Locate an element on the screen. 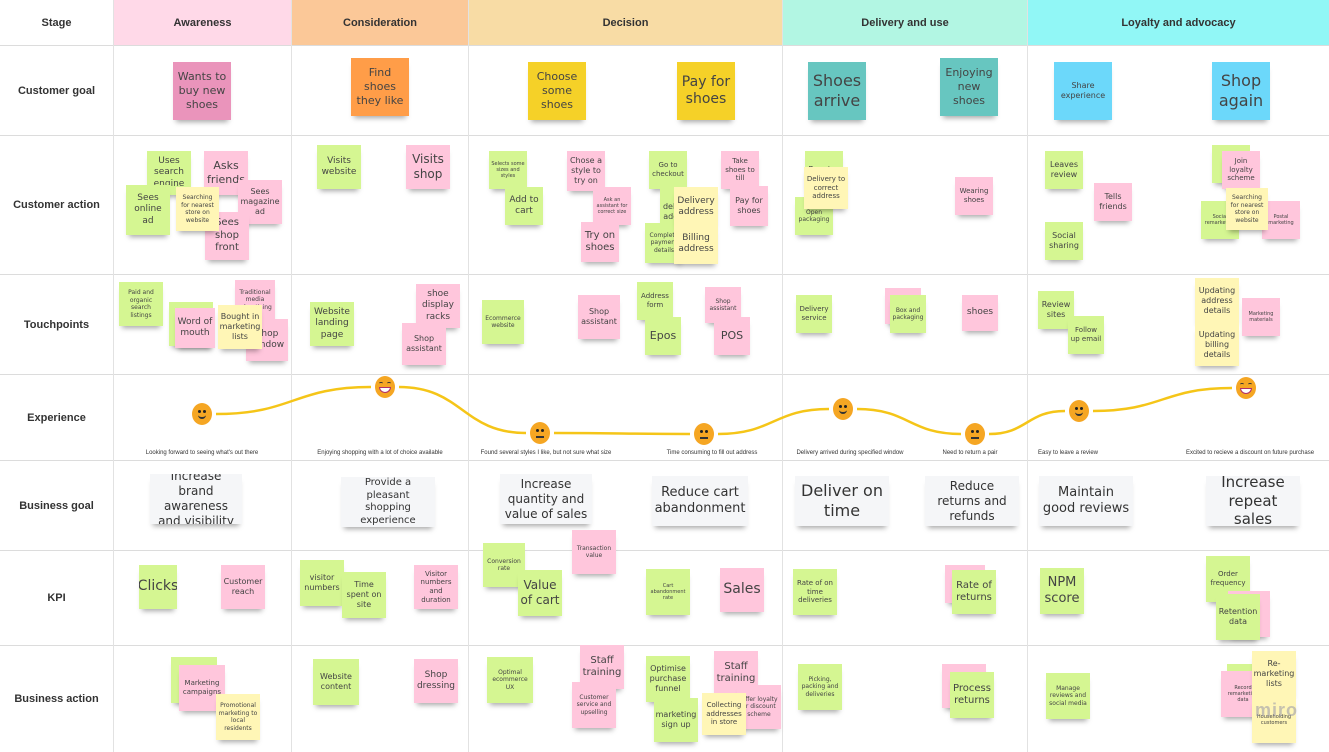 This screenshot has width=1329, height=752. sticky-note: Shoes arrive is located at coordinates (837, 91).